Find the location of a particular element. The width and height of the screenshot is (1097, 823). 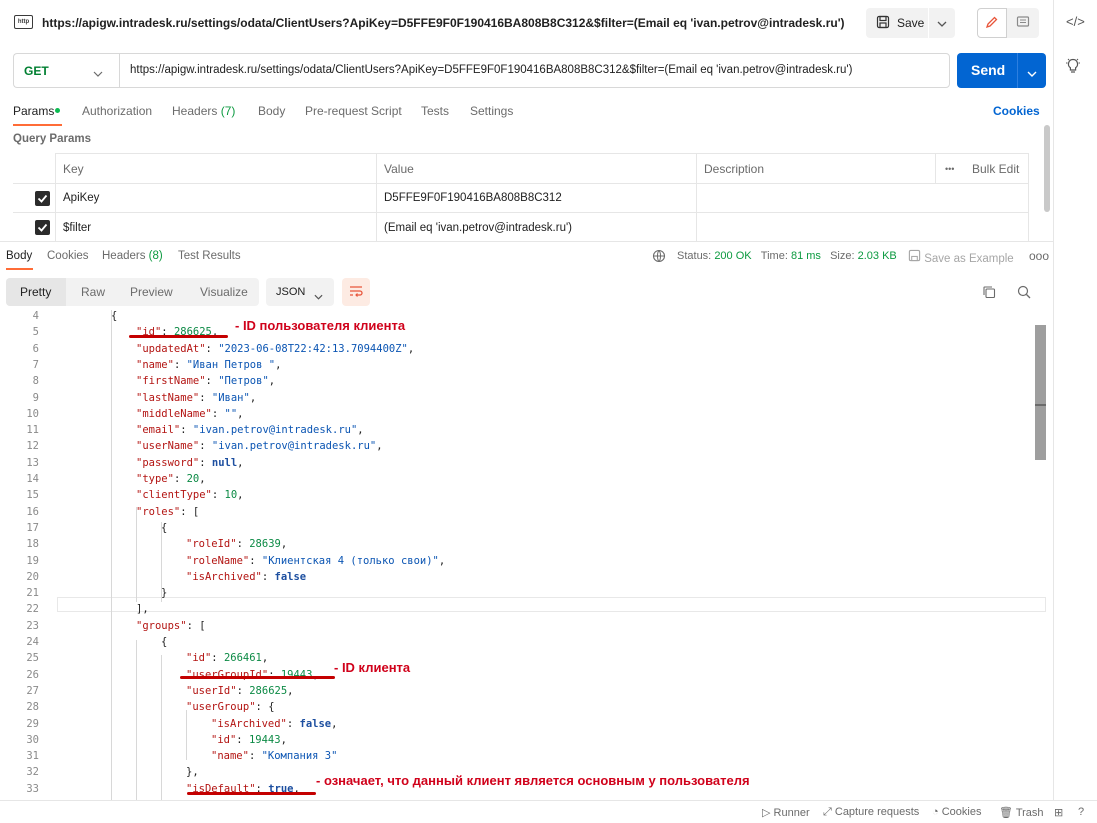

trash-button: 🗑 Trash is located at coordinates (1021, 812).